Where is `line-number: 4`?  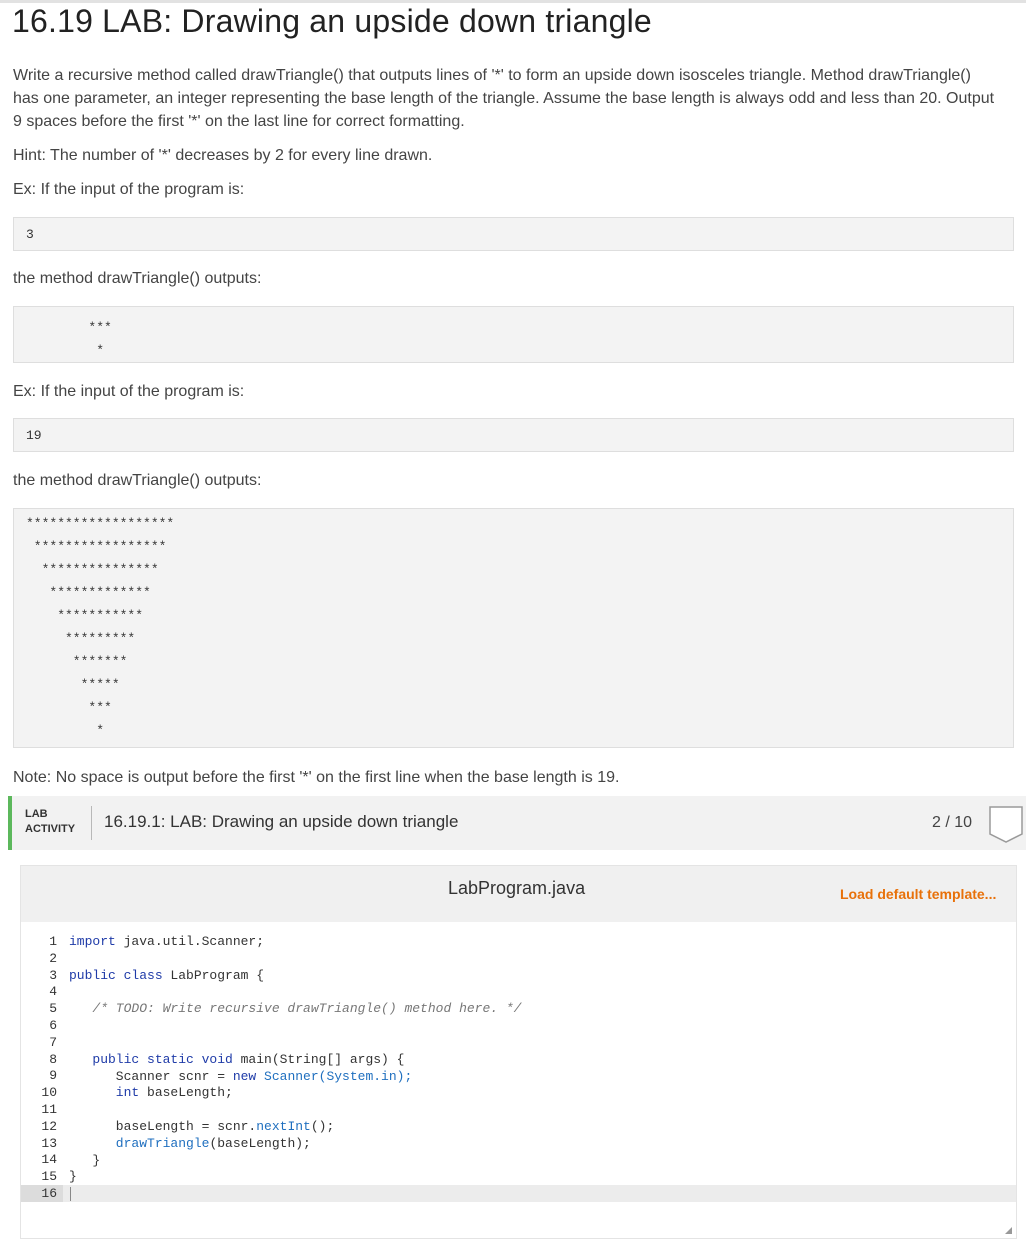
line-number: 4 is located at coordinates (53, 991).